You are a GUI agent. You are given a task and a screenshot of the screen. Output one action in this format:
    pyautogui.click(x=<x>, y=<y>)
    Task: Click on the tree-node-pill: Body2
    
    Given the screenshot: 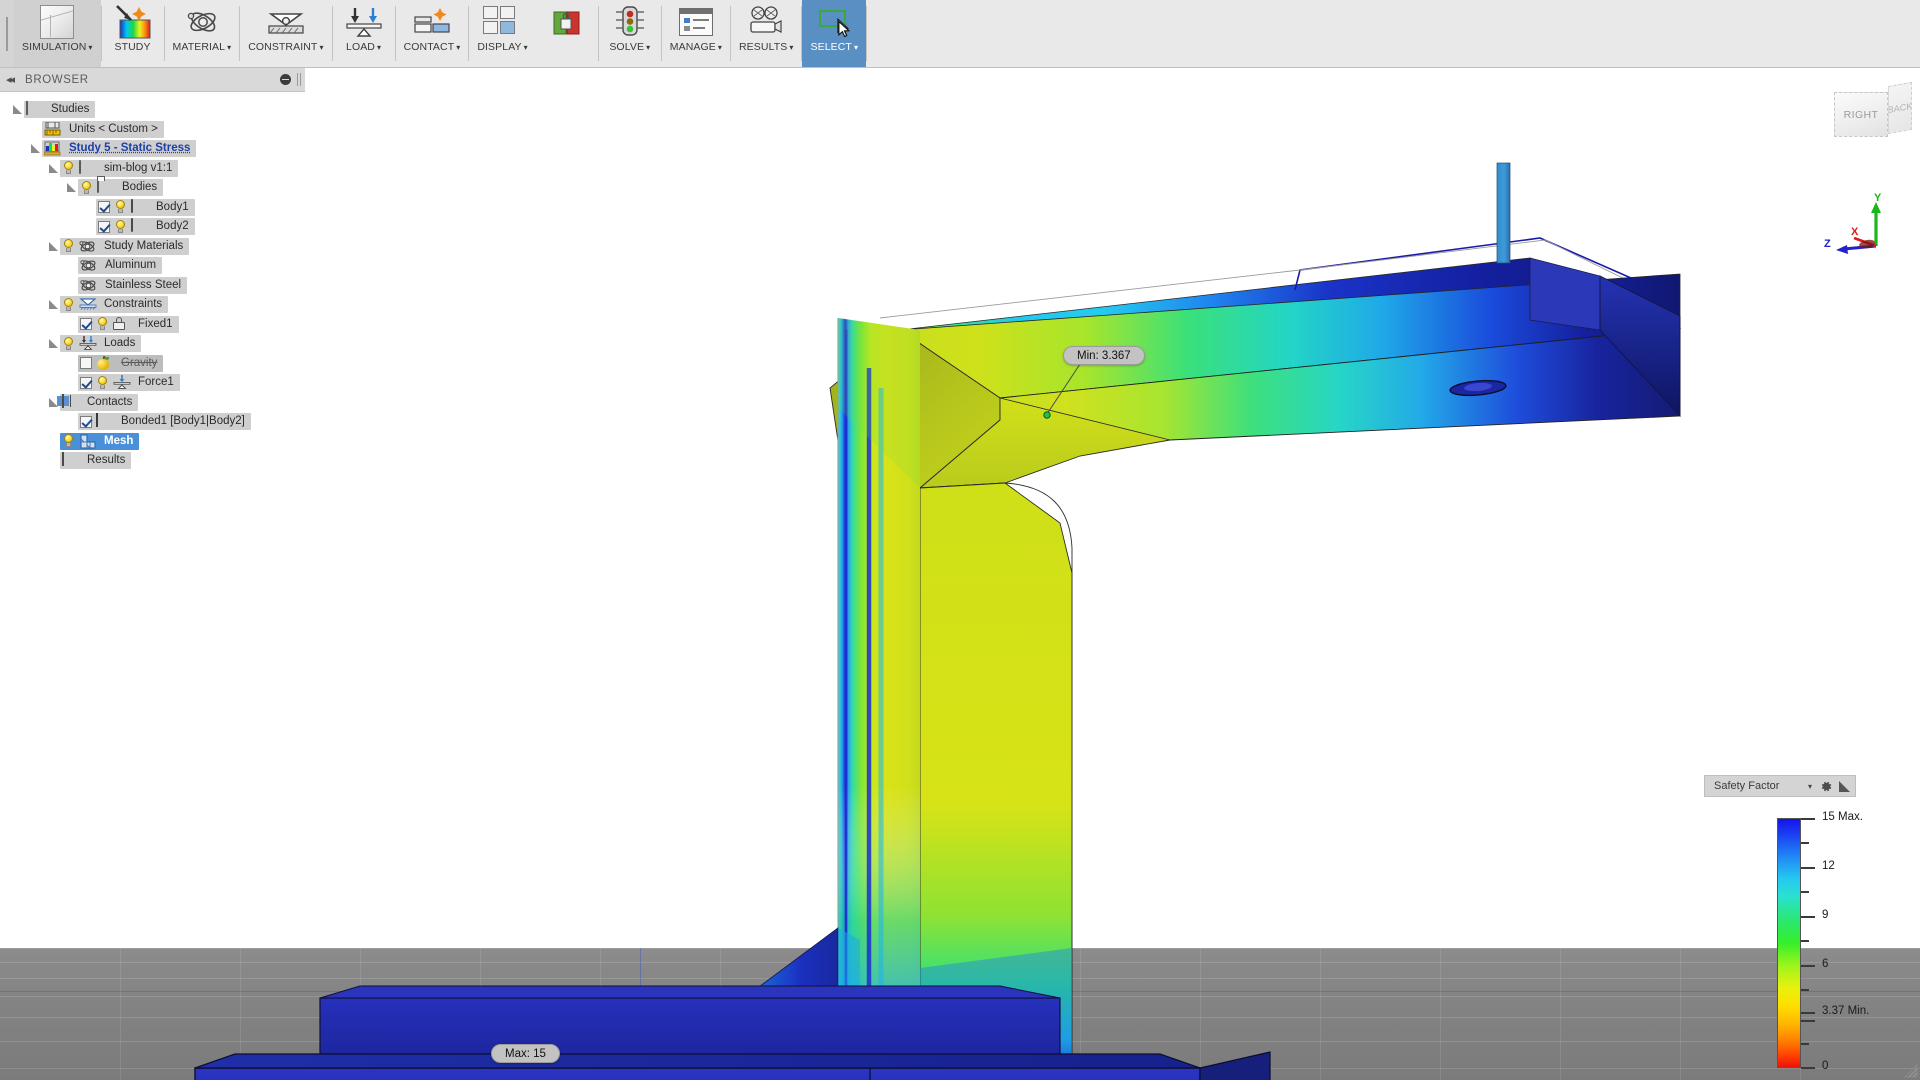 What is the action you would take?
    pyautogui.click(x=145, y=227)
    